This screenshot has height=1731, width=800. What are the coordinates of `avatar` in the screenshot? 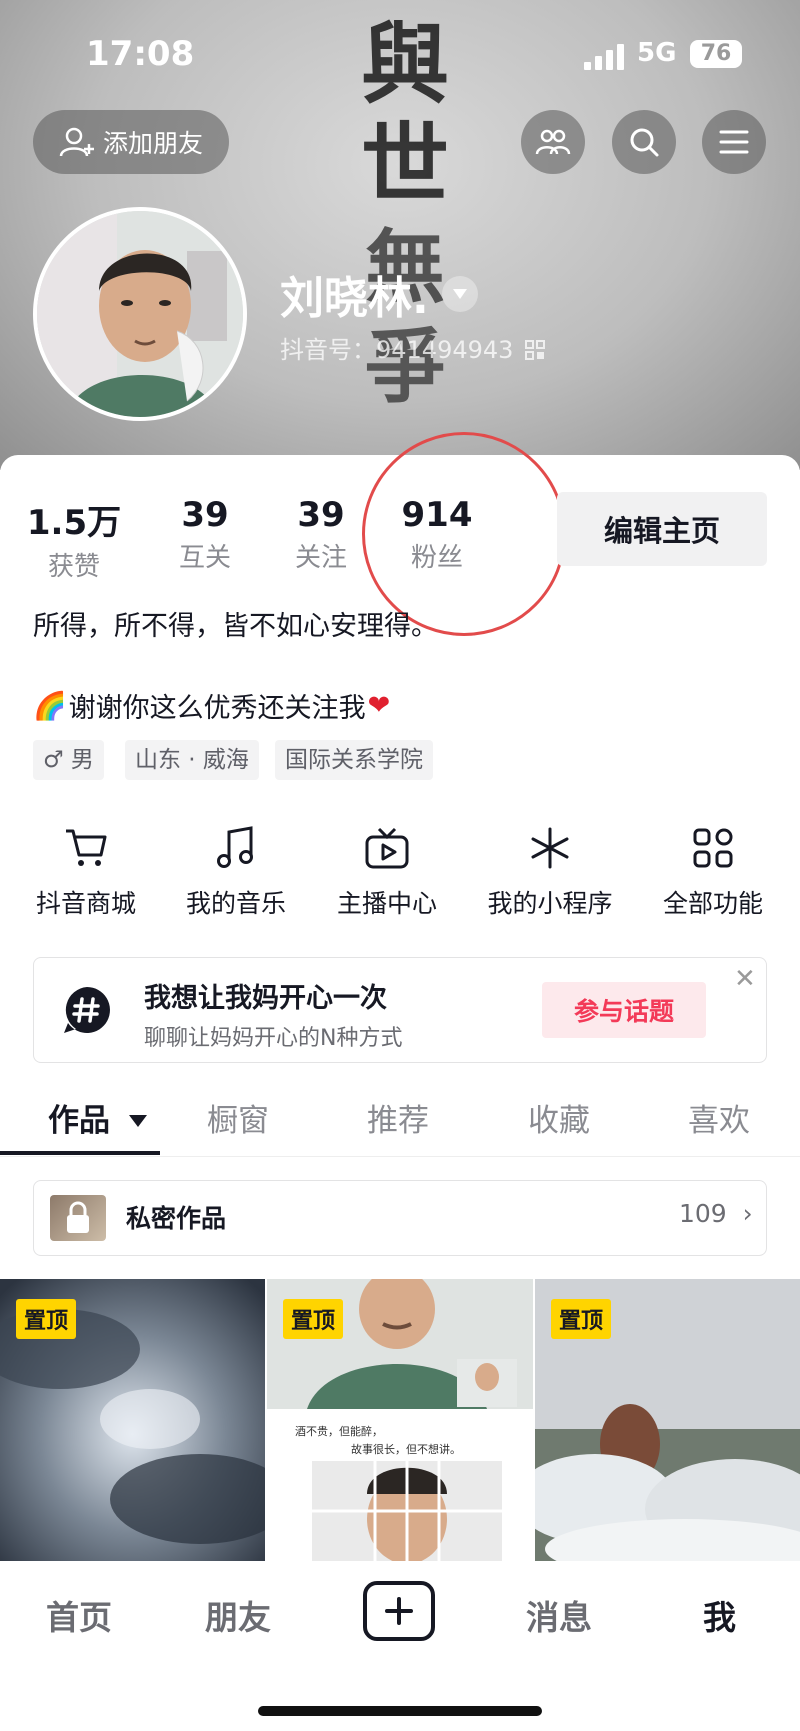 It's located at (140, 314).